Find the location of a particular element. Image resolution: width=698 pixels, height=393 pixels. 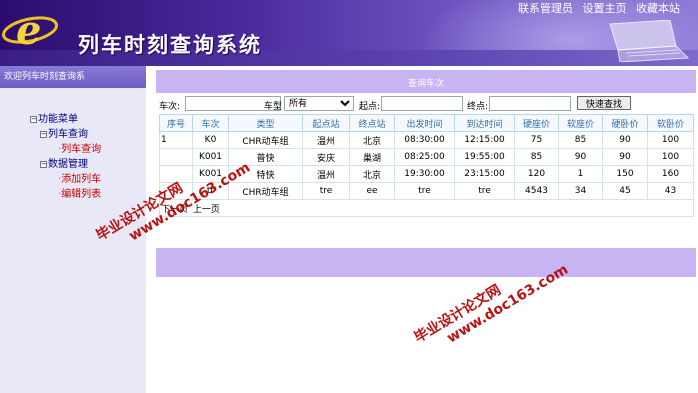

svg-text: e is located at coordinates (28, 29).